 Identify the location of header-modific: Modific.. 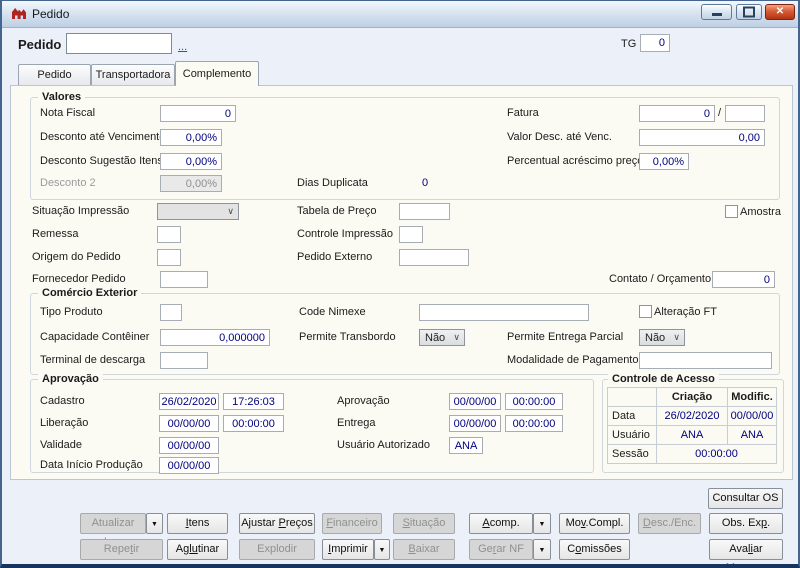
(752, 397).